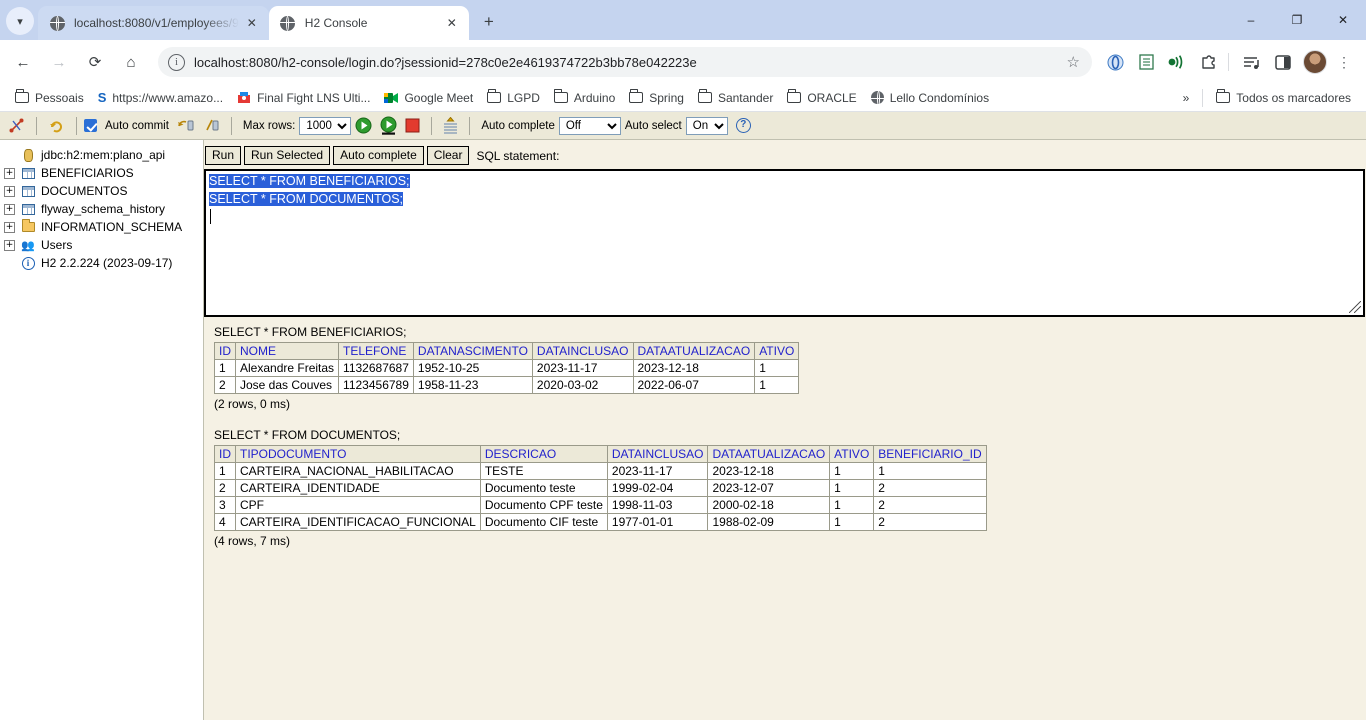  What do you see at coordinates (930, 98) in the screenshot?
I see `bookmark-item-lello: Lello Condomínios` at bounding box center [930, 98].